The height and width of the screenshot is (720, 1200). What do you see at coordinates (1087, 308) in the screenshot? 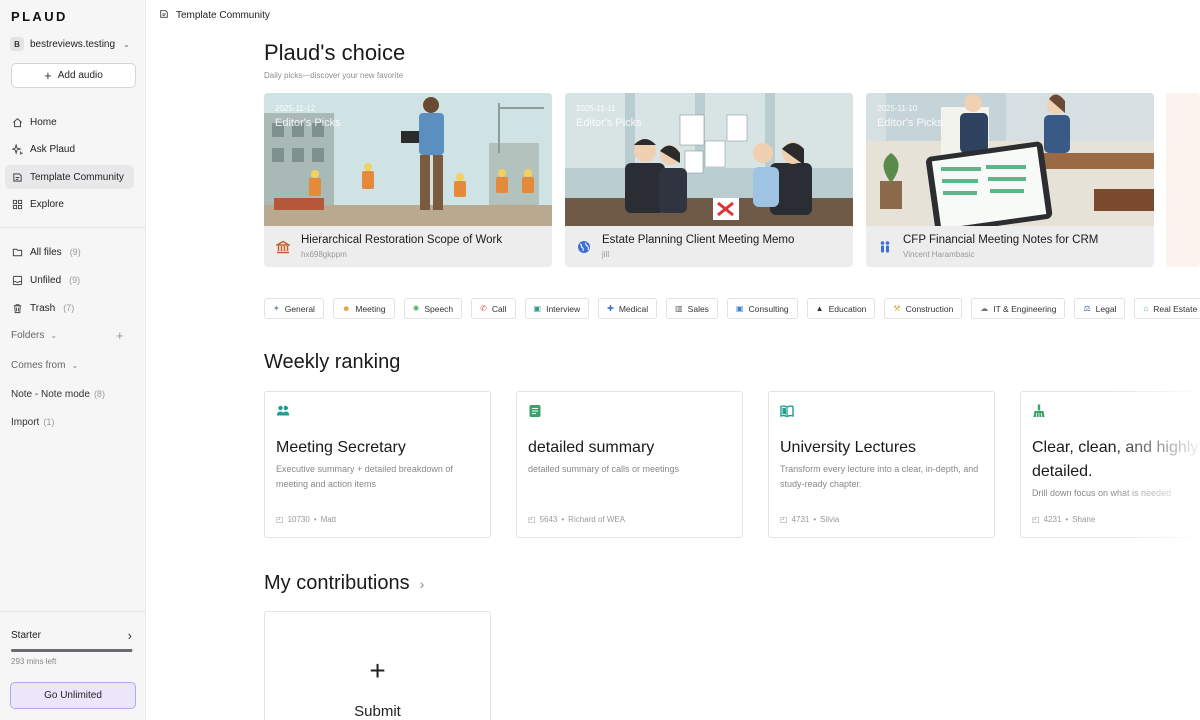
I see `scale-icon: ⚖` at bounding box center [1087, 308].